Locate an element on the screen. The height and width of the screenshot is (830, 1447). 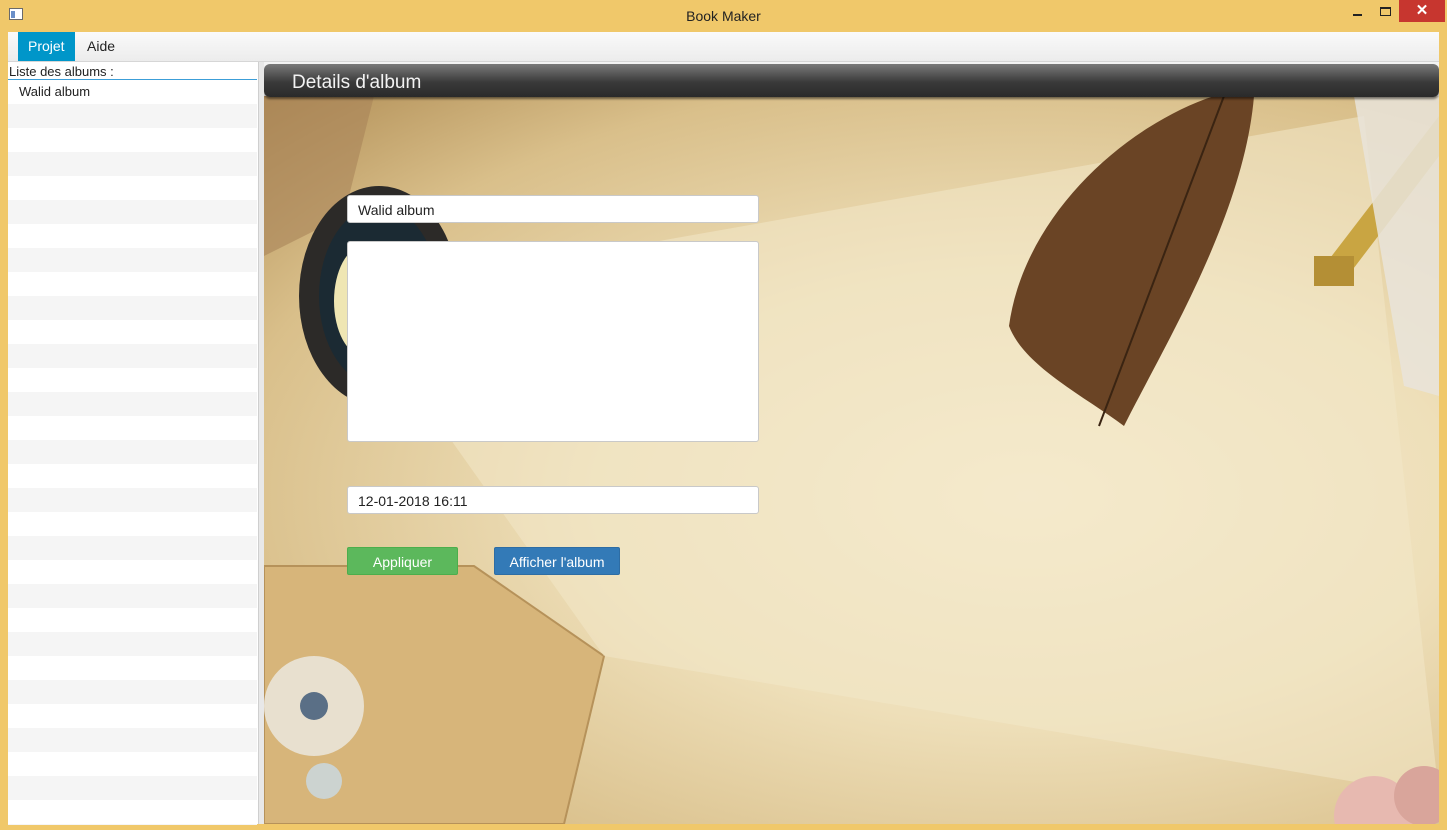
album-description-textarea is located at coordinates (553, 341).